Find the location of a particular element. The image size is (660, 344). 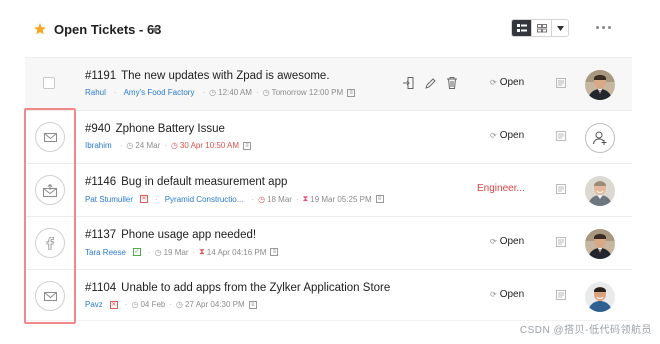

row-checkbox is located at coordinates (49, 83).